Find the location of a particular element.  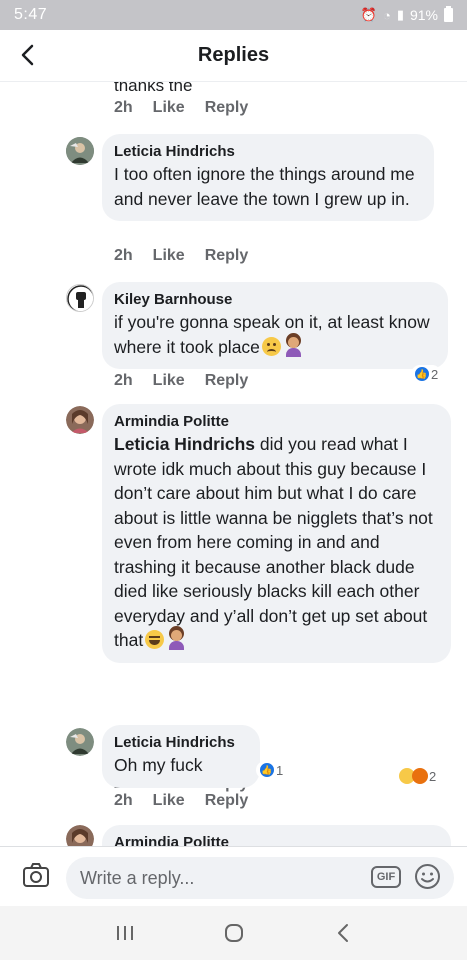

status-bar: 5:47 ⏰ ◔ ▮ 91% is located at coordinates (233, 15).